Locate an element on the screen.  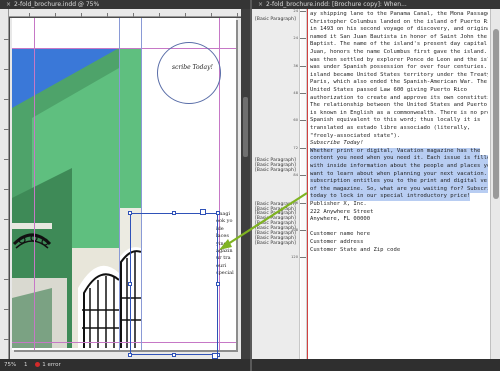
subscribe-badge-text: scribe Today! is located at coordinates (192, 67).